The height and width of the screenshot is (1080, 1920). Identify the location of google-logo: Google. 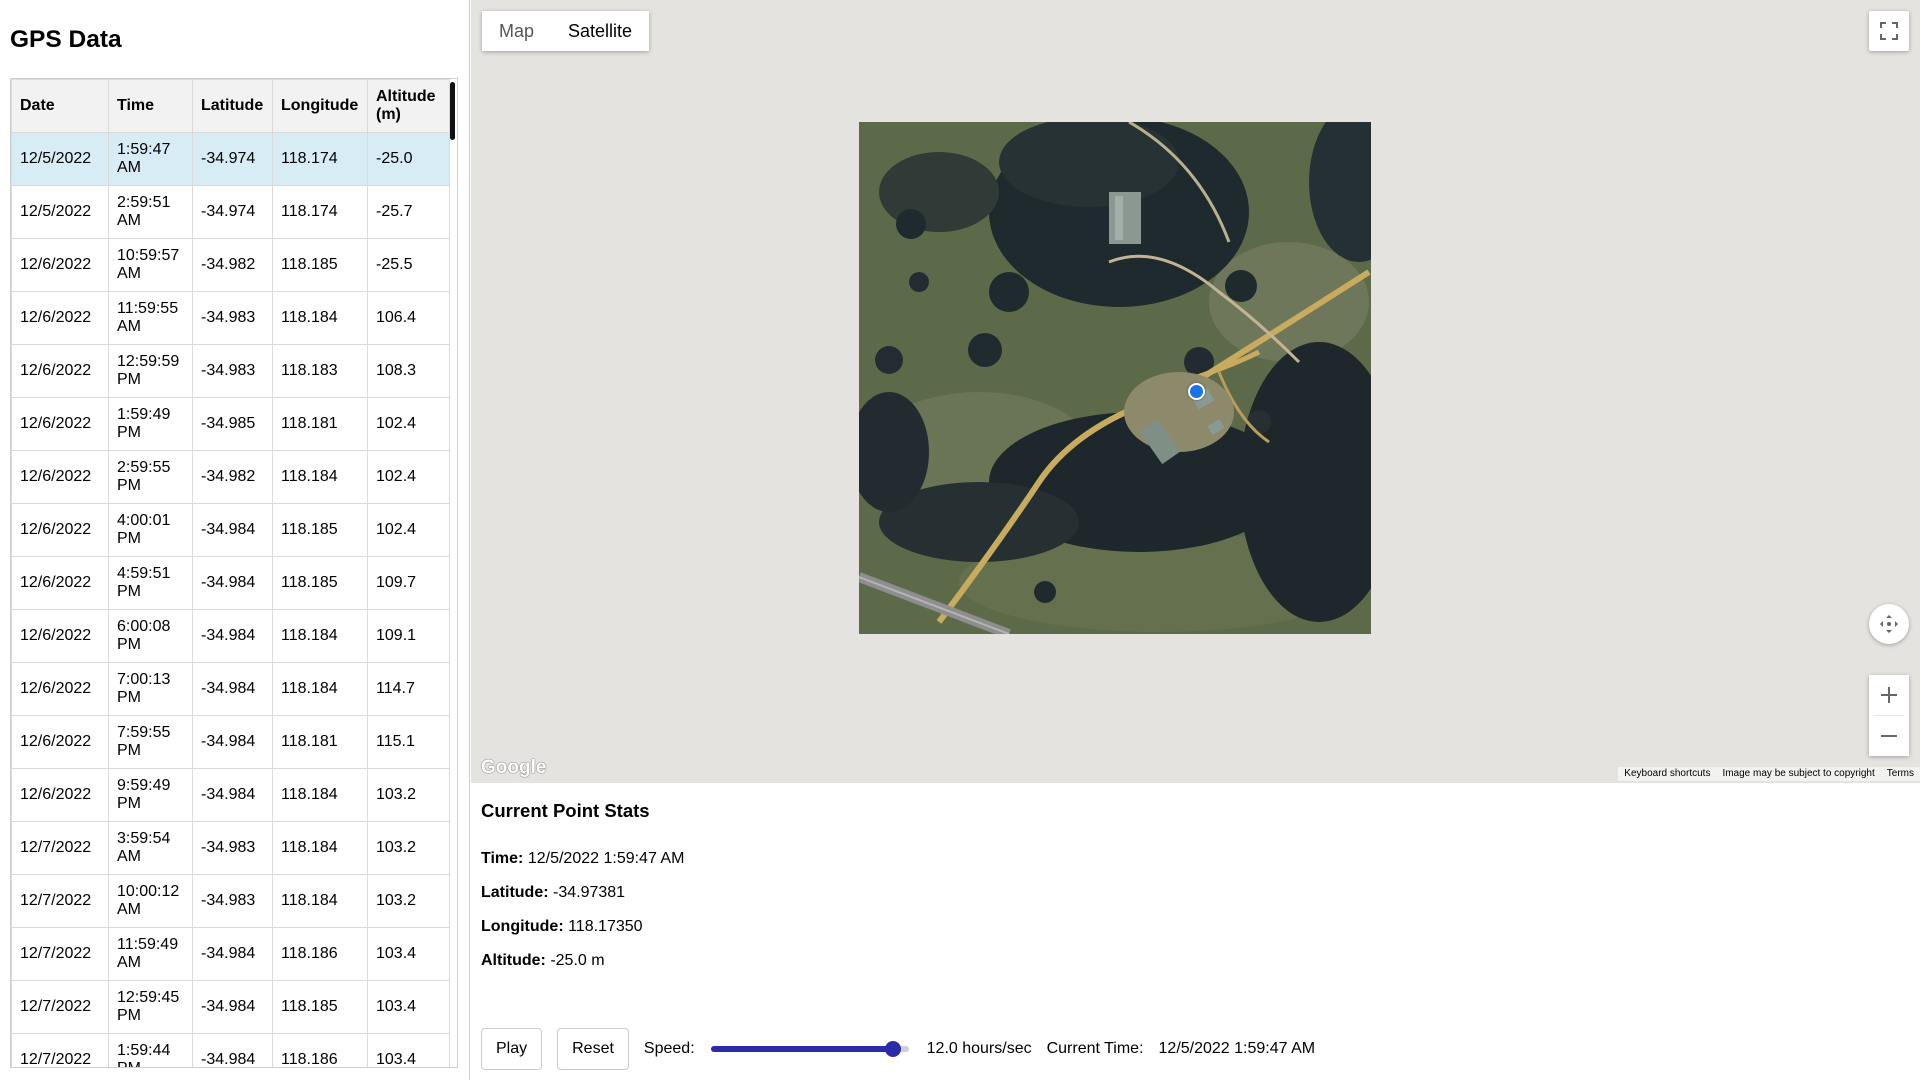
(514, 767).